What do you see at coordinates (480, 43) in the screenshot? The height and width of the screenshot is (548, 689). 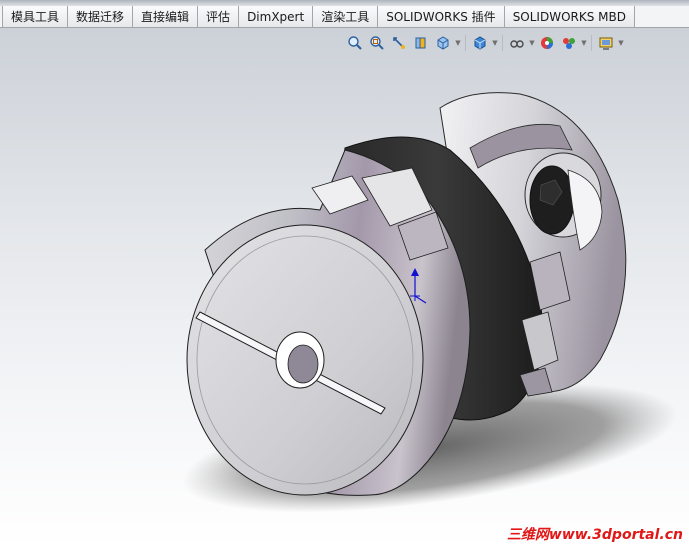 I see `display-style-icon` at bounding box center [480, 43].